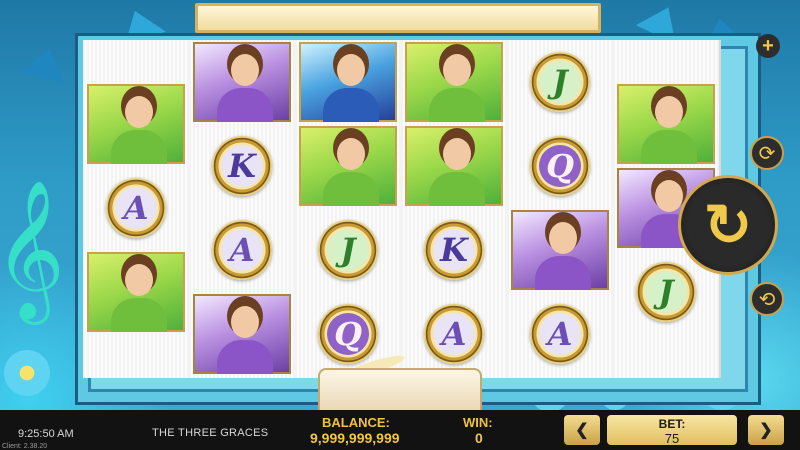 The height and width of the screenshot is (450, 800). I want to click on bet-increase-button: ❯, so click(766, 430).